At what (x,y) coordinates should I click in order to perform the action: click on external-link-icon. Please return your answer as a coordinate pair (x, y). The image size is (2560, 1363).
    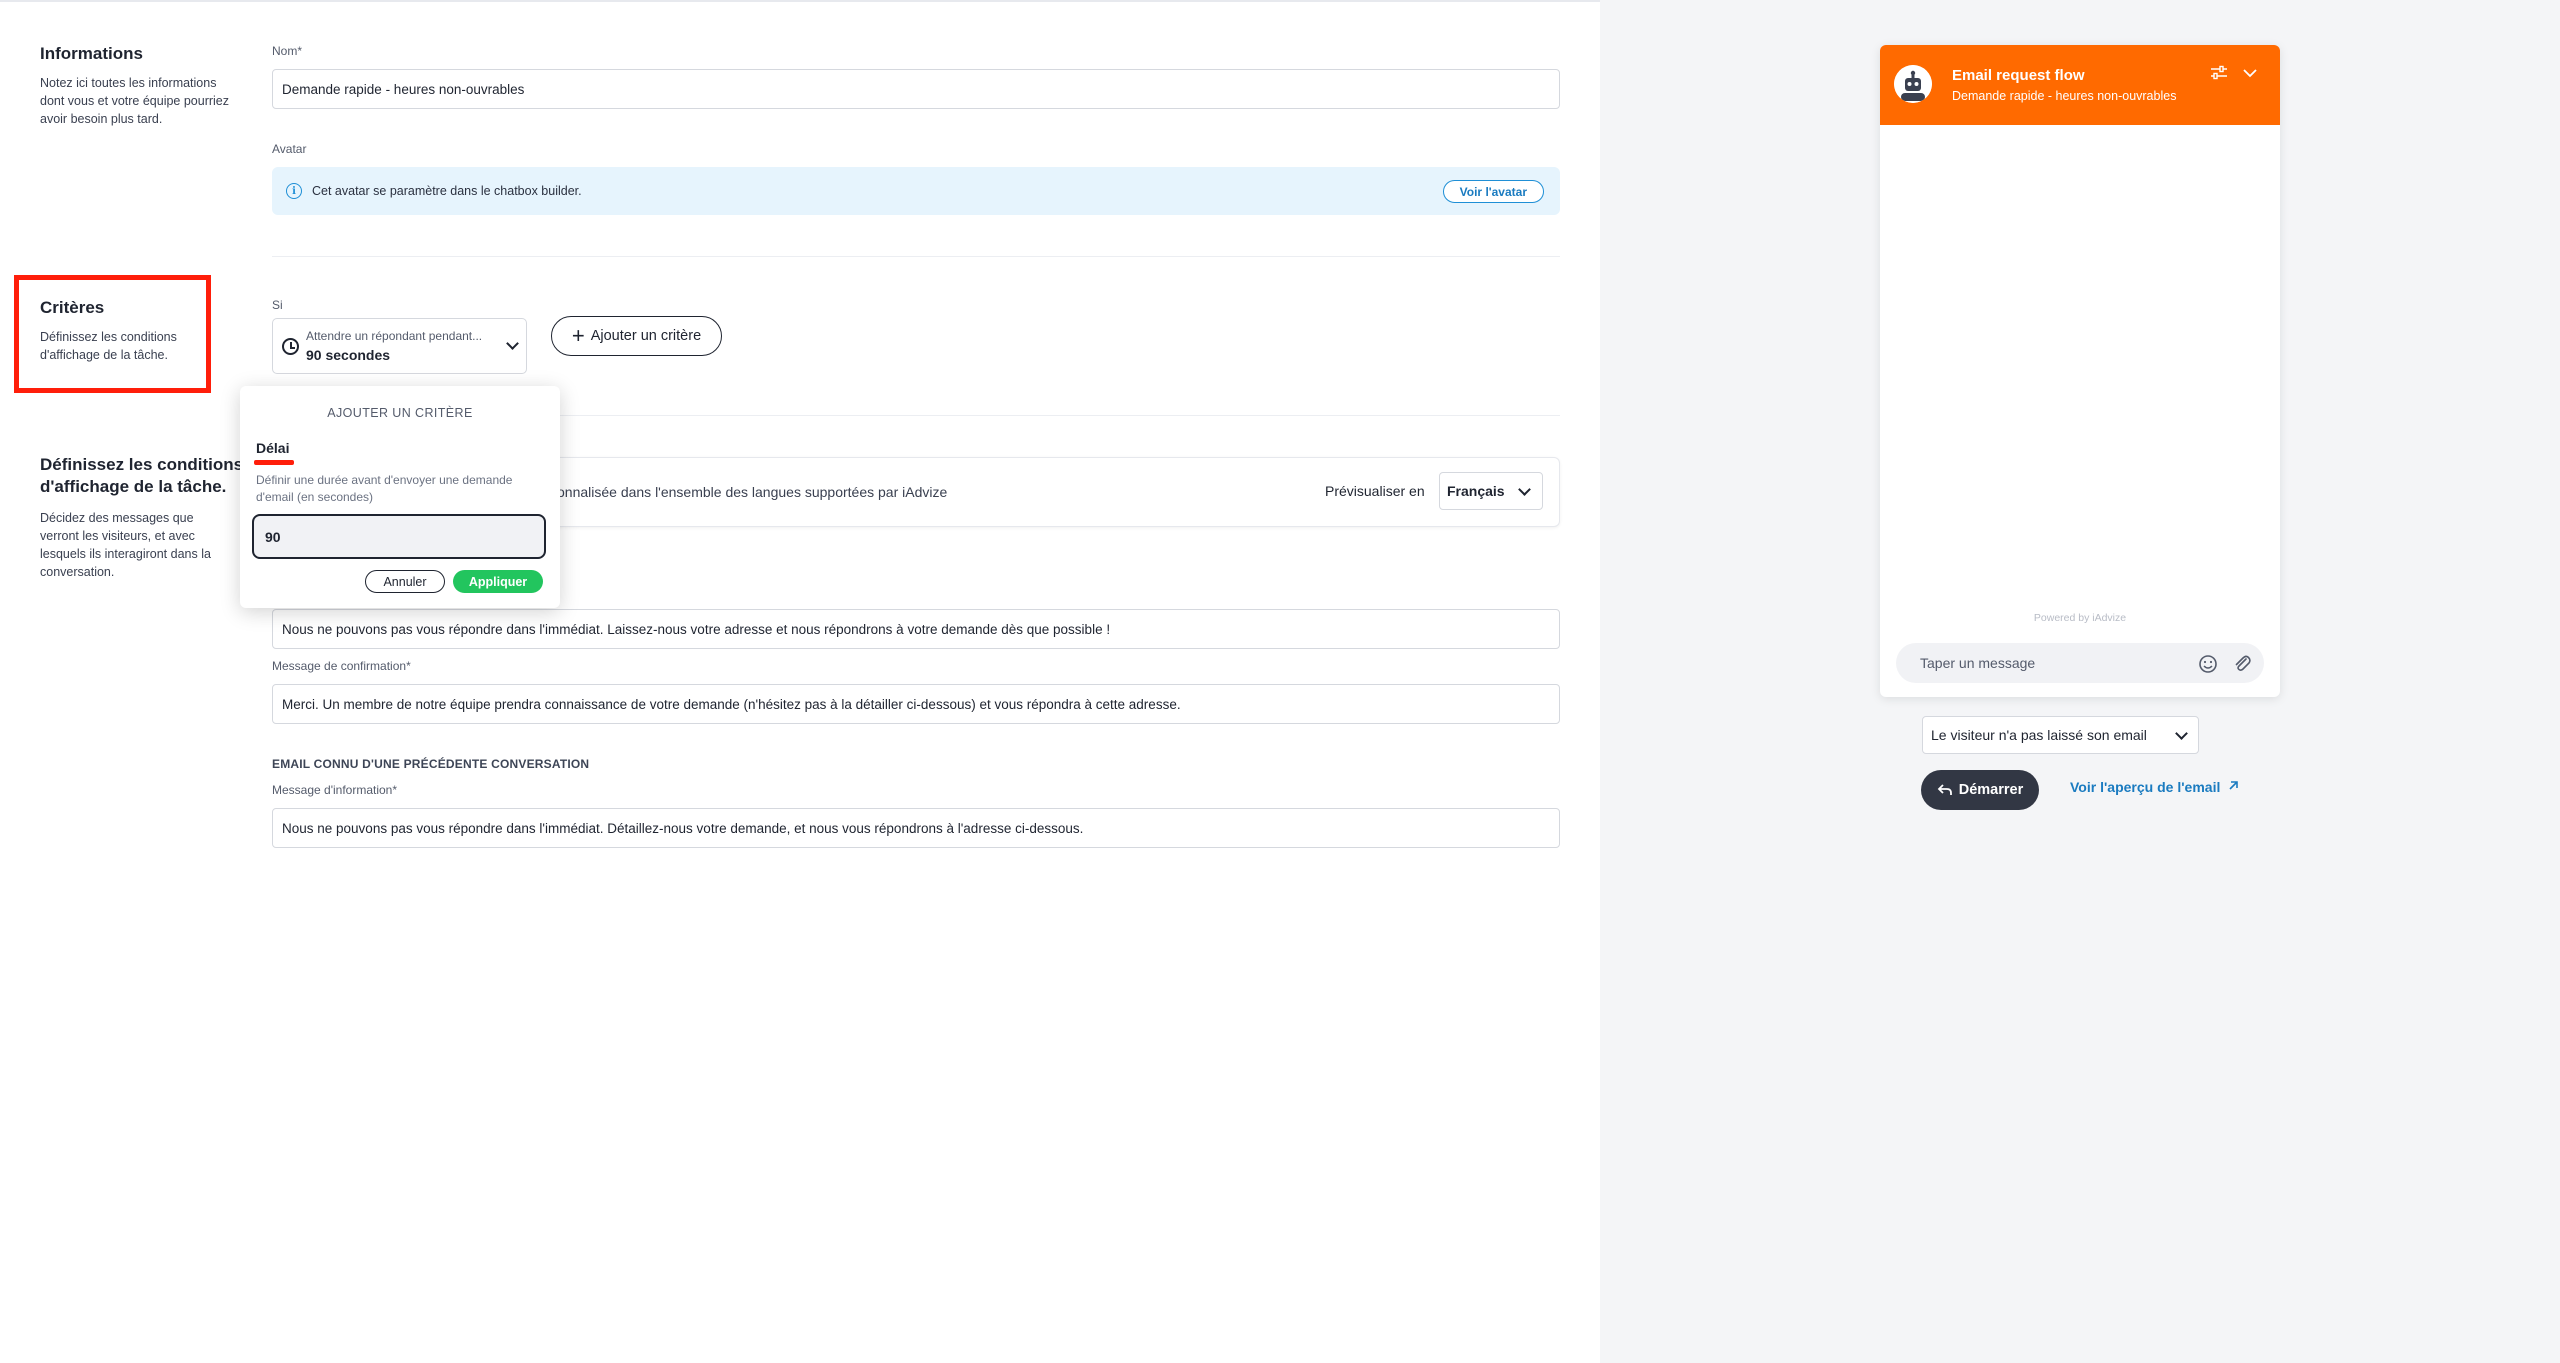
    Looking at the image, I should click on (2234, 785).